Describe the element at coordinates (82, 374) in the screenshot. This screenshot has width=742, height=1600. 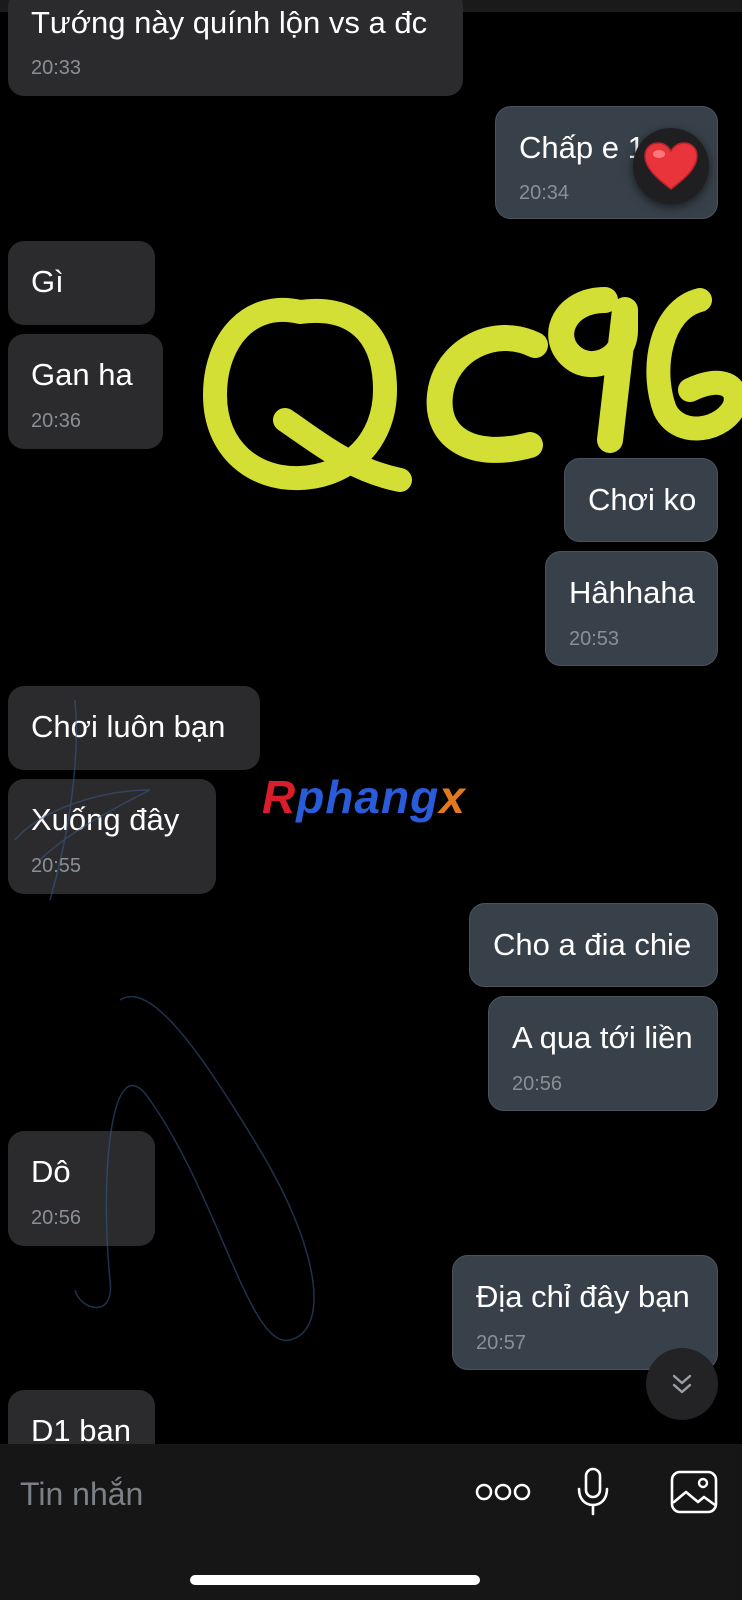
I see `message-text: Gan ha` at that location.